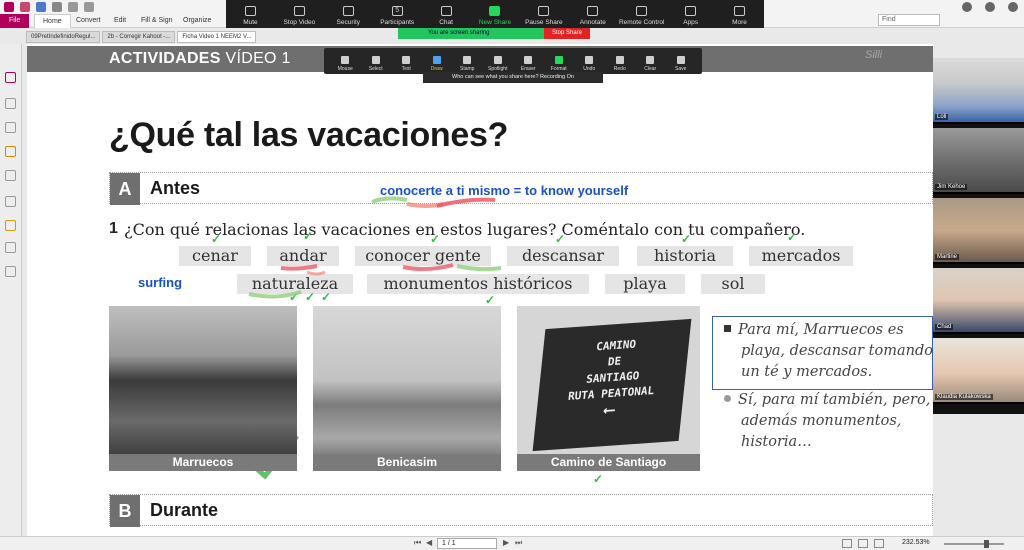  What do you see at coordinates (1013, 7) in the screenshot?
I see `close-icon` at bounding box center [1013, 7].